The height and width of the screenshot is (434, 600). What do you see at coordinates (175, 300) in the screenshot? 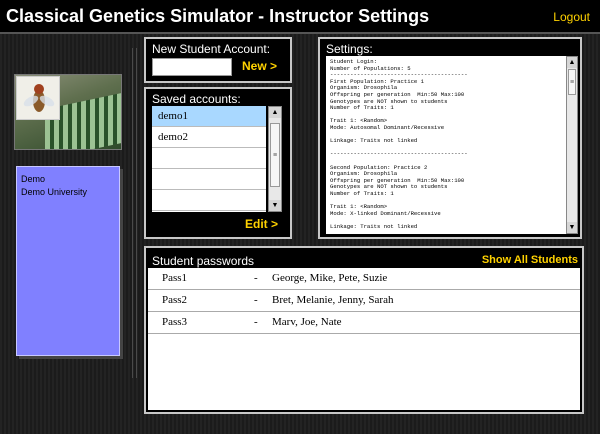
I see `password-cell: Pass2` at bounding box center [175, 300].